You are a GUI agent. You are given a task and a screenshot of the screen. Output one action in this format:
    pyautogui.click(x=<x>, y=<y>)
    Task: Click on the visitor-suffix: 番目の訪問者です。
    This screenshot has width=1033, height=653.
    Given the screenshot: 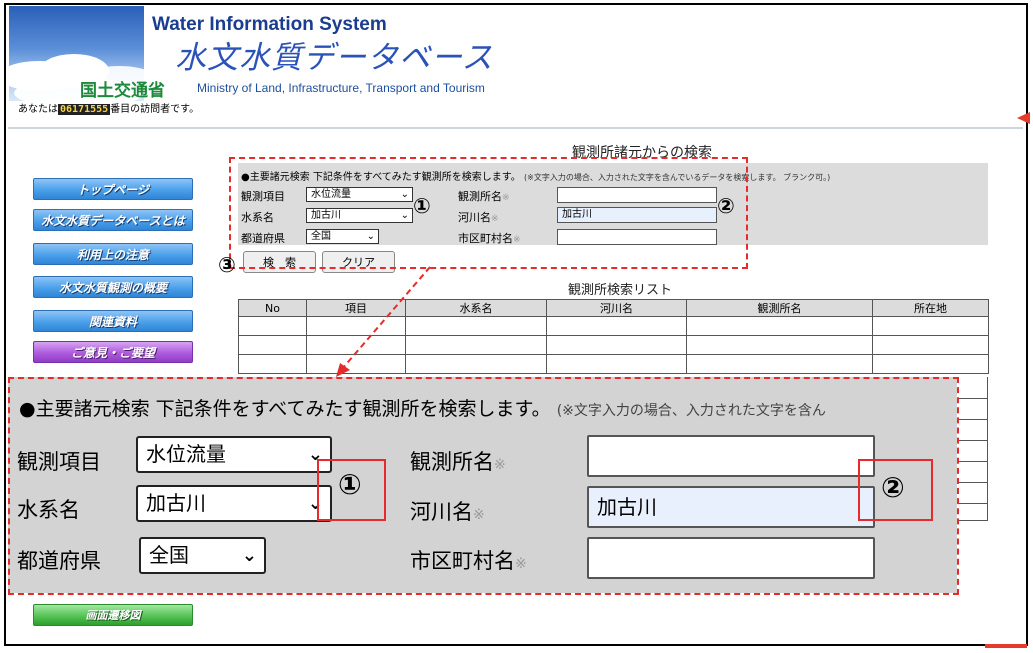 What is the action you would take?
    pyautogui.click(x=155, y=109)
    